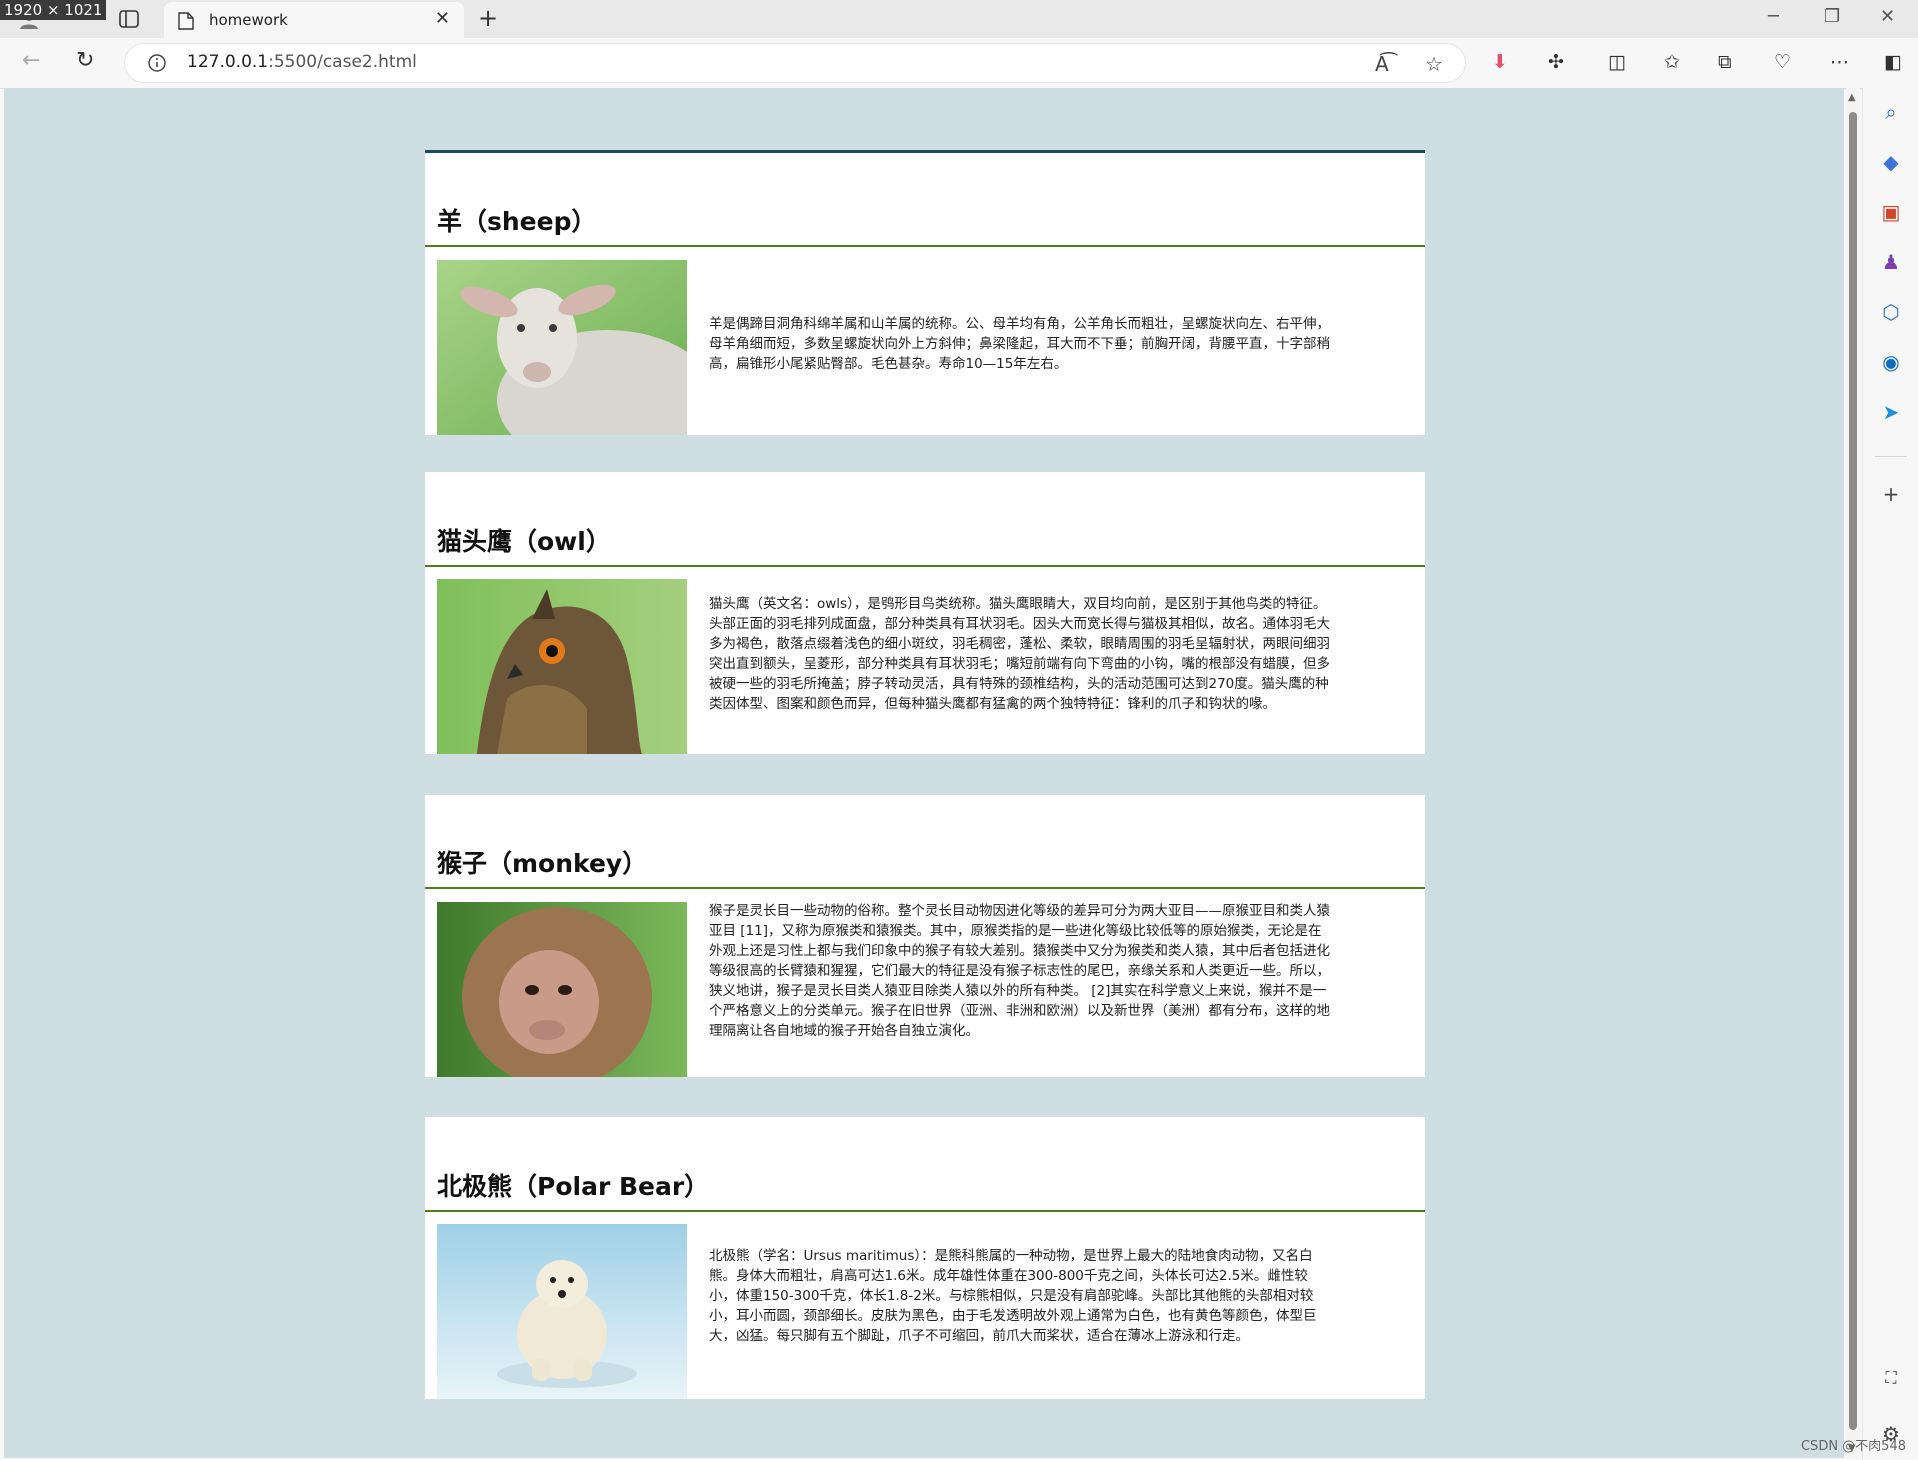 The height and width of the screenshot is (1460, 1918). I want to click on url-text: 127.0.0.1:5500/case2.html, so click(302, 62).